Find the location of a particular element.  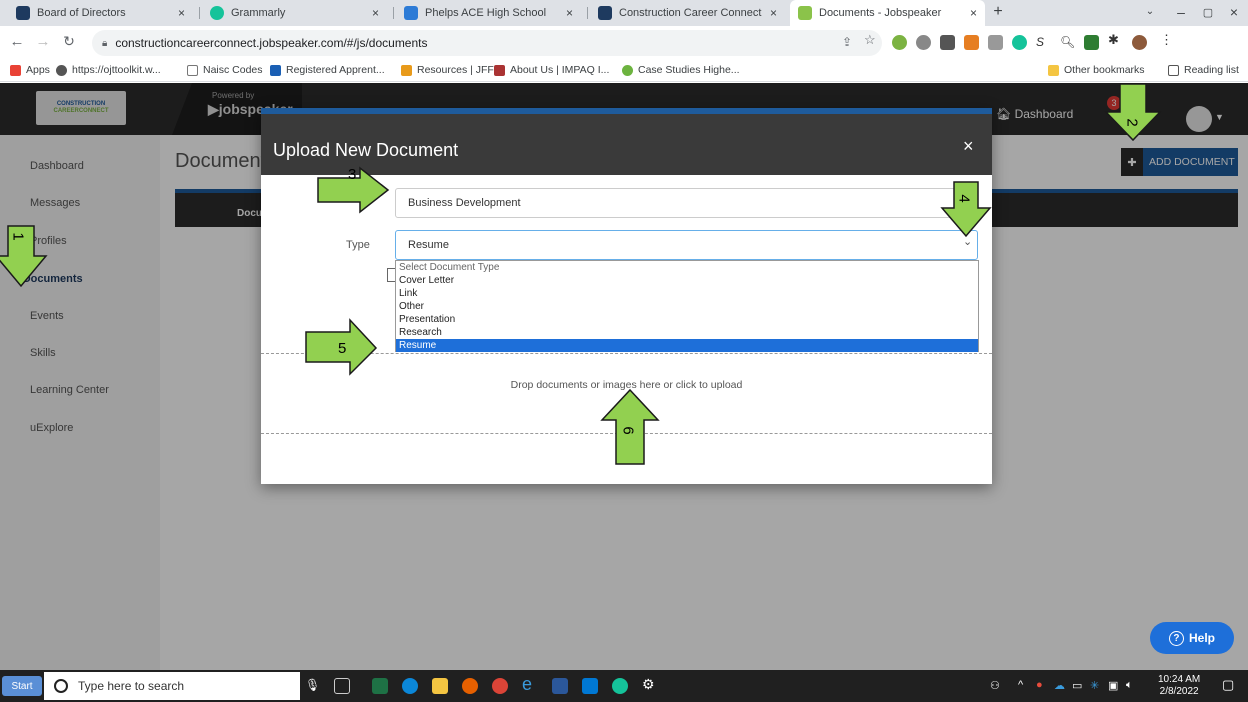

start-button: Start is located at coordinates (22, 686).